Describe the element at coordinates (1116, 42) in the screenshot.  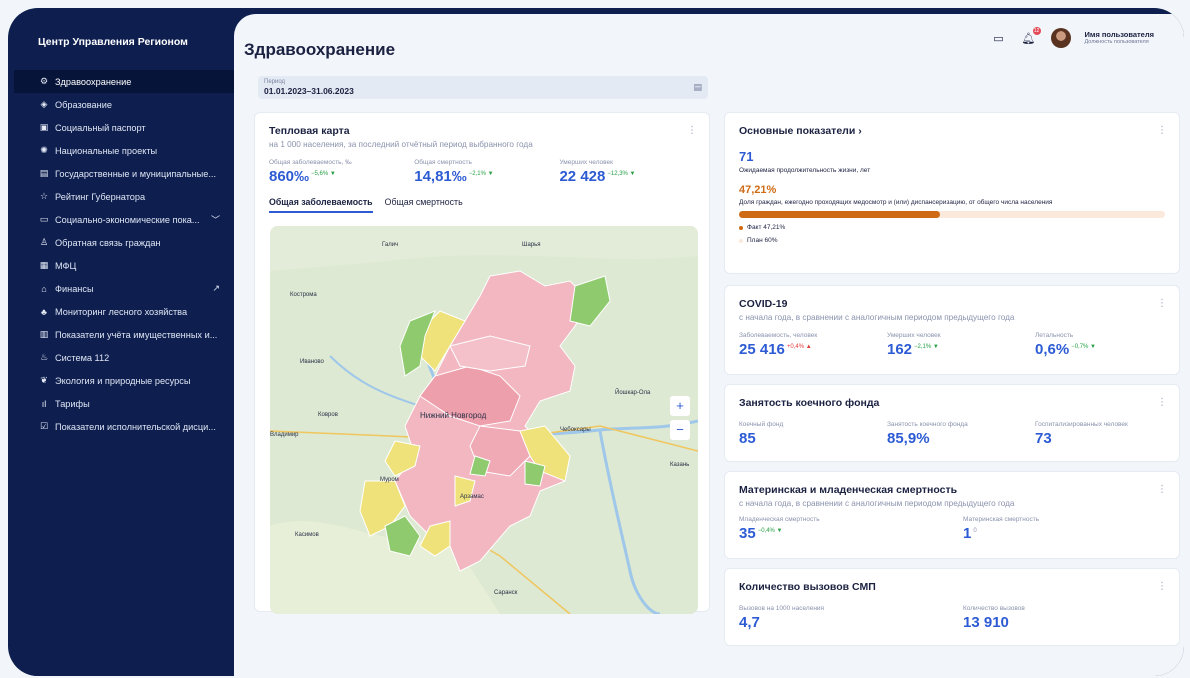
I see `user-role: Должность пользователя` at that location.